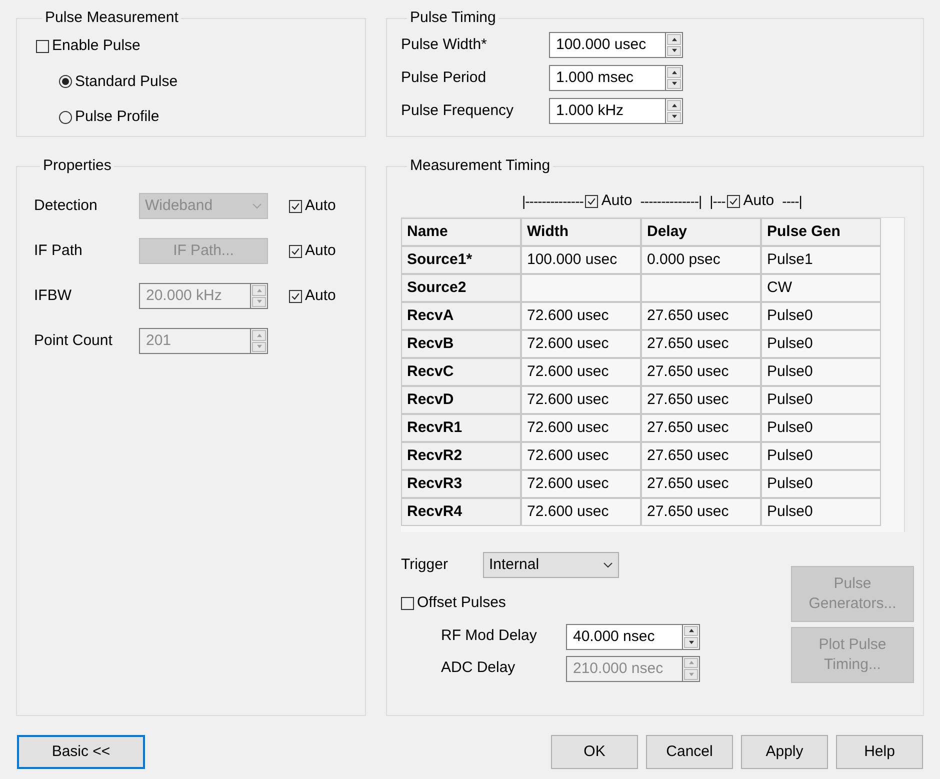 This screenshot has width=940, height=779. Describe the element at coordinates (66, 206) in the screenshot. I see `field-label: Detection` at that location.